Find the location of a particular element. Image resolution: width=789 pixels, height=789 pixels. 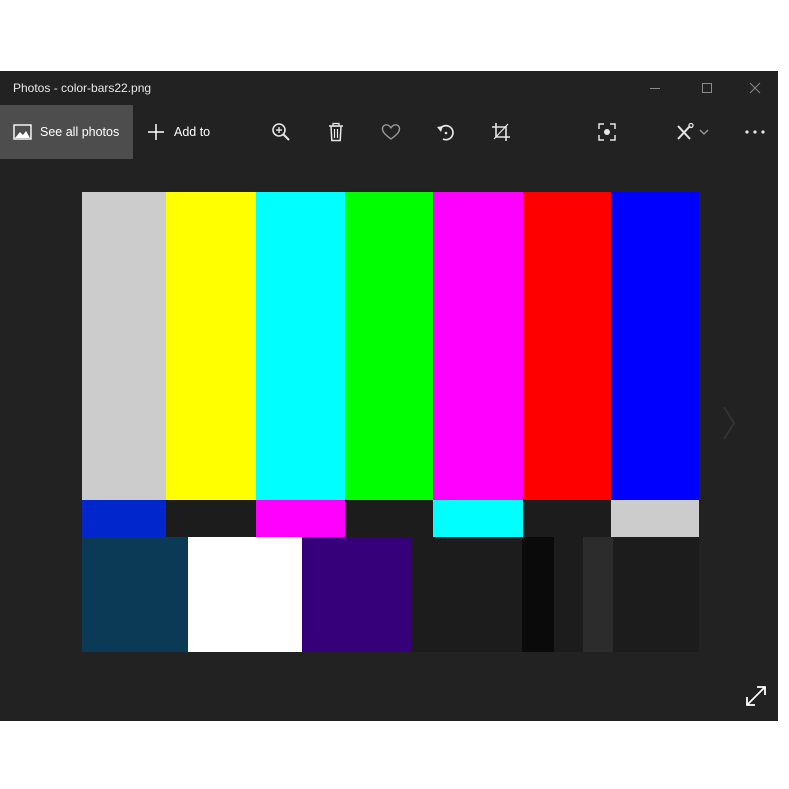

screenshot-button is located at coordinates (607, 132).